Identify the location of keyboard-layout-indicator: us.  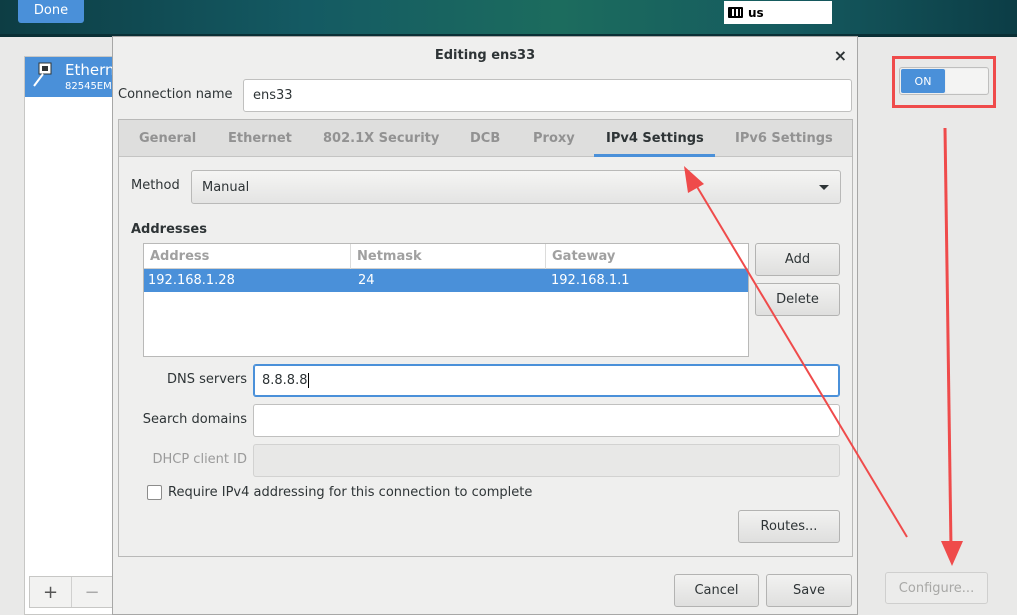
(778, 12).